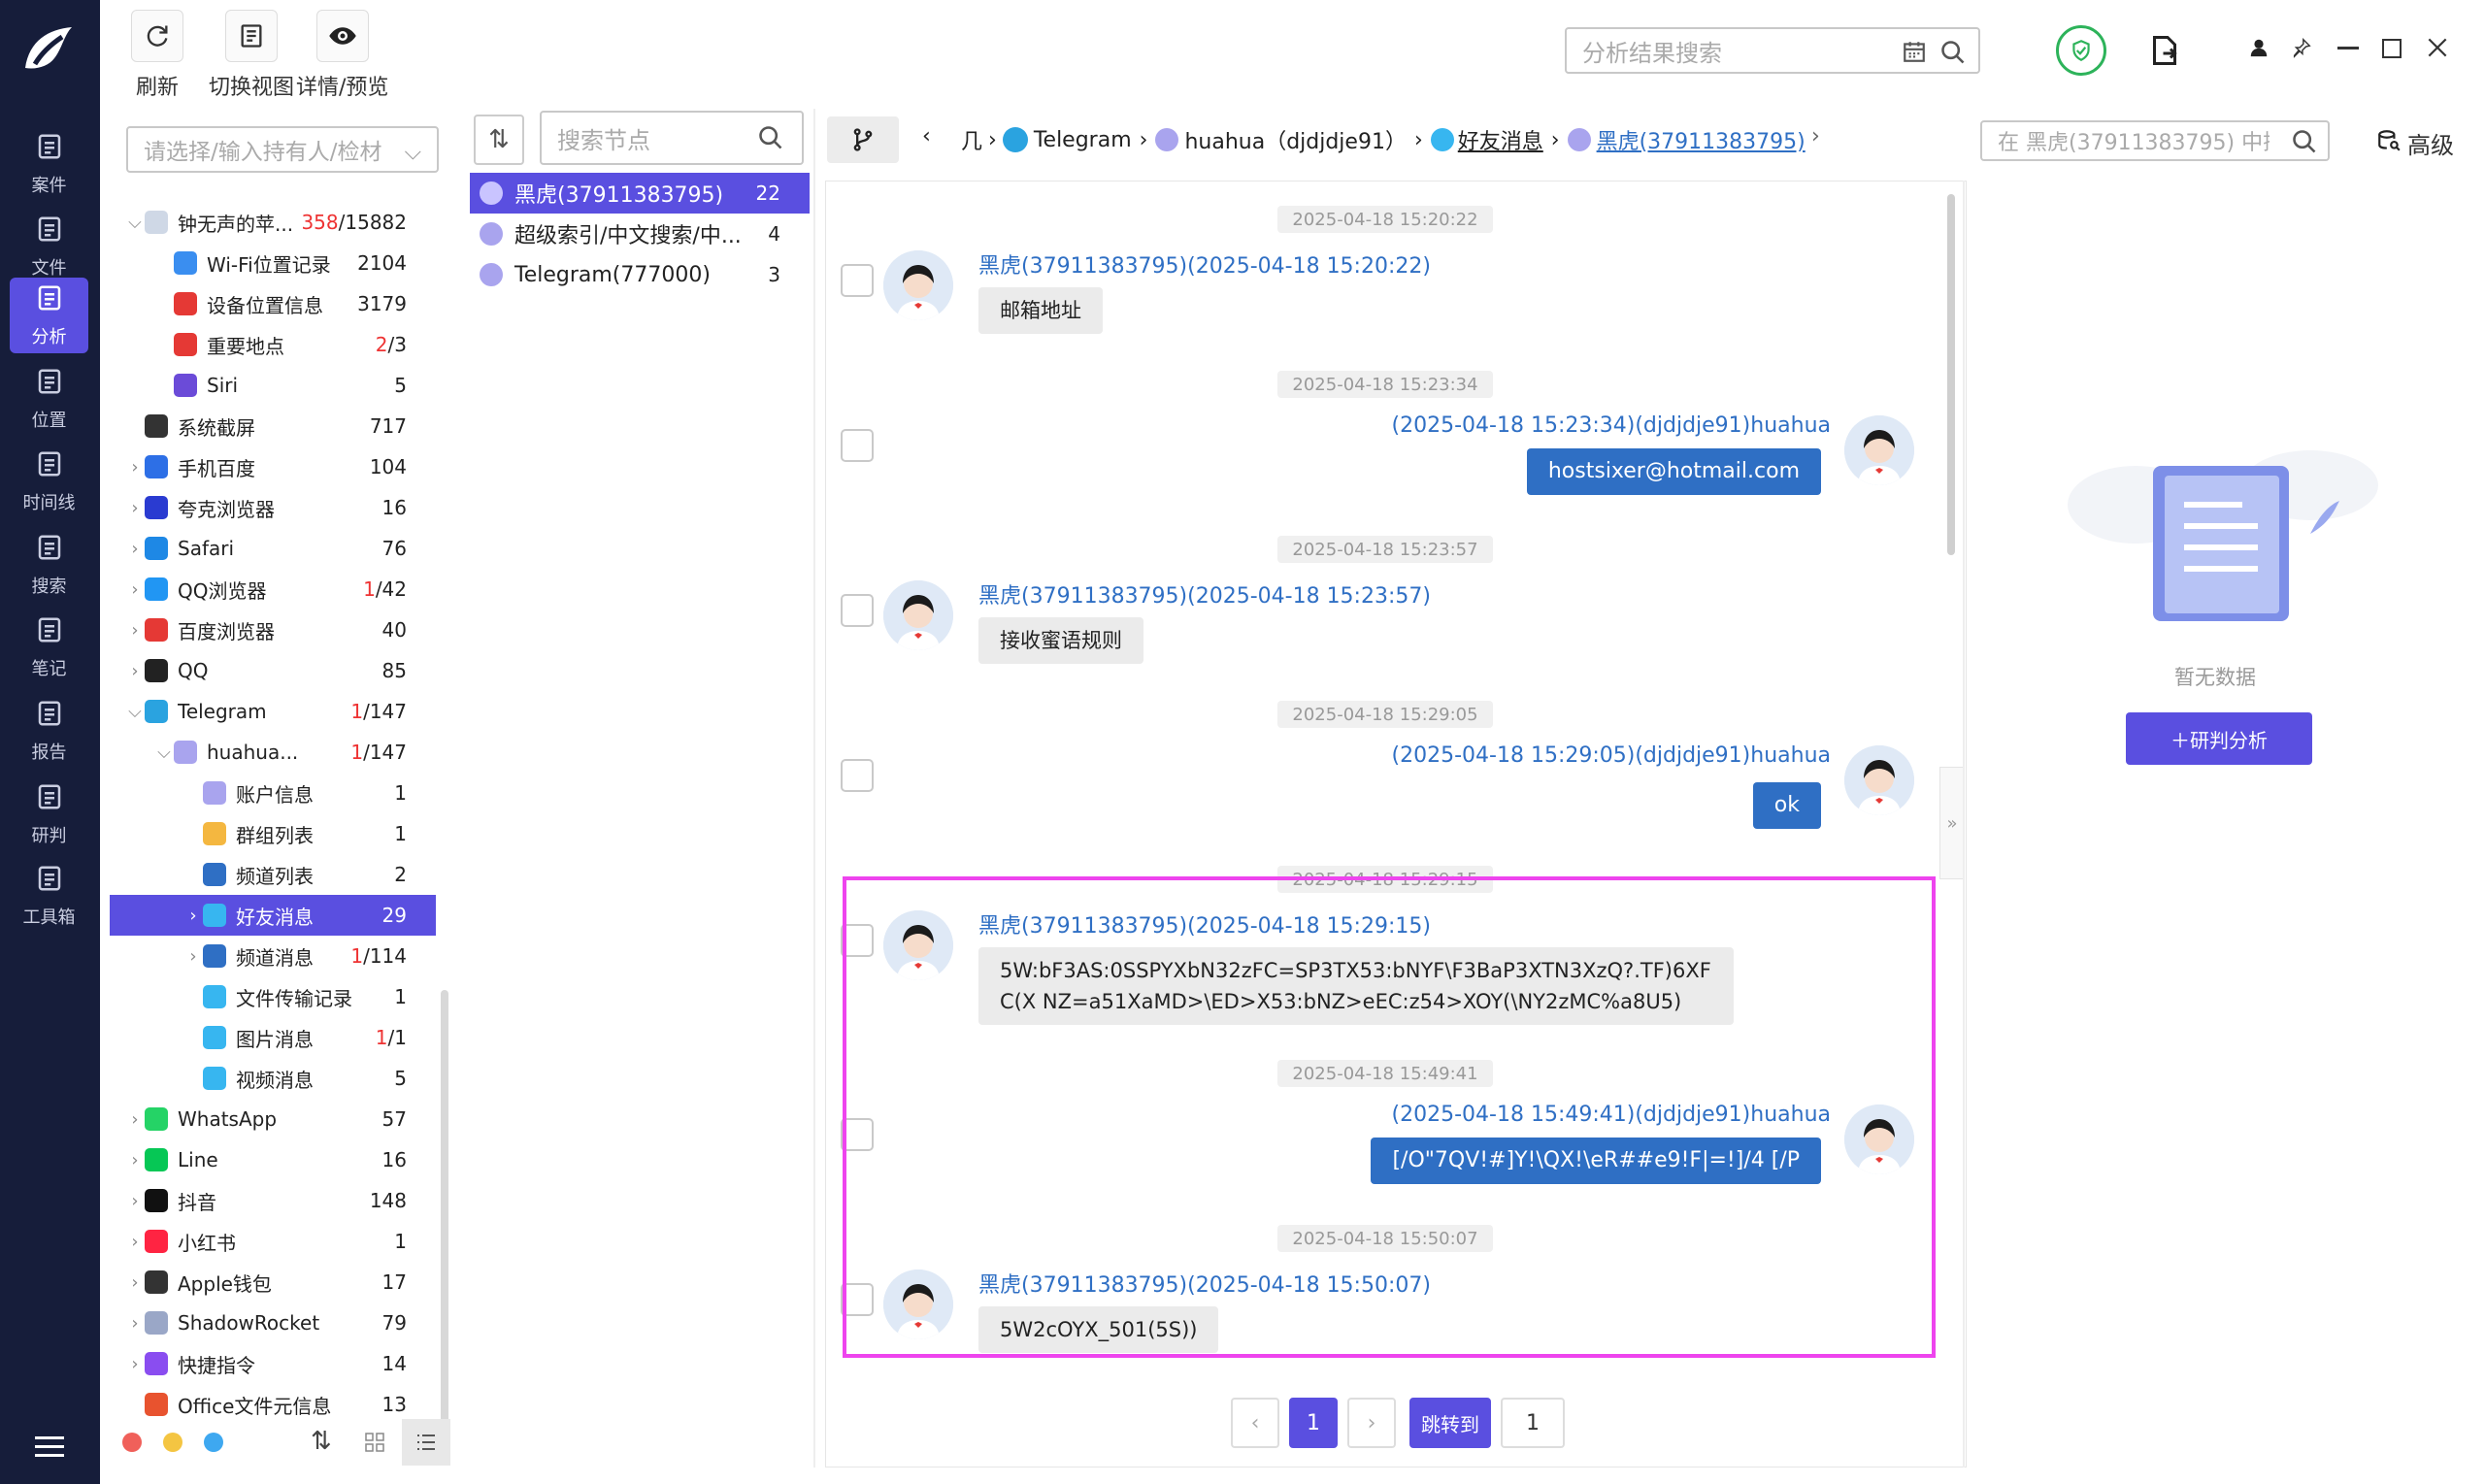 The image size is (2485, 1484). What do you see at coordinates (273, 793) in the screenshot?
I see `tree-item: 账户信息 1` at bounding box center [273, 793].